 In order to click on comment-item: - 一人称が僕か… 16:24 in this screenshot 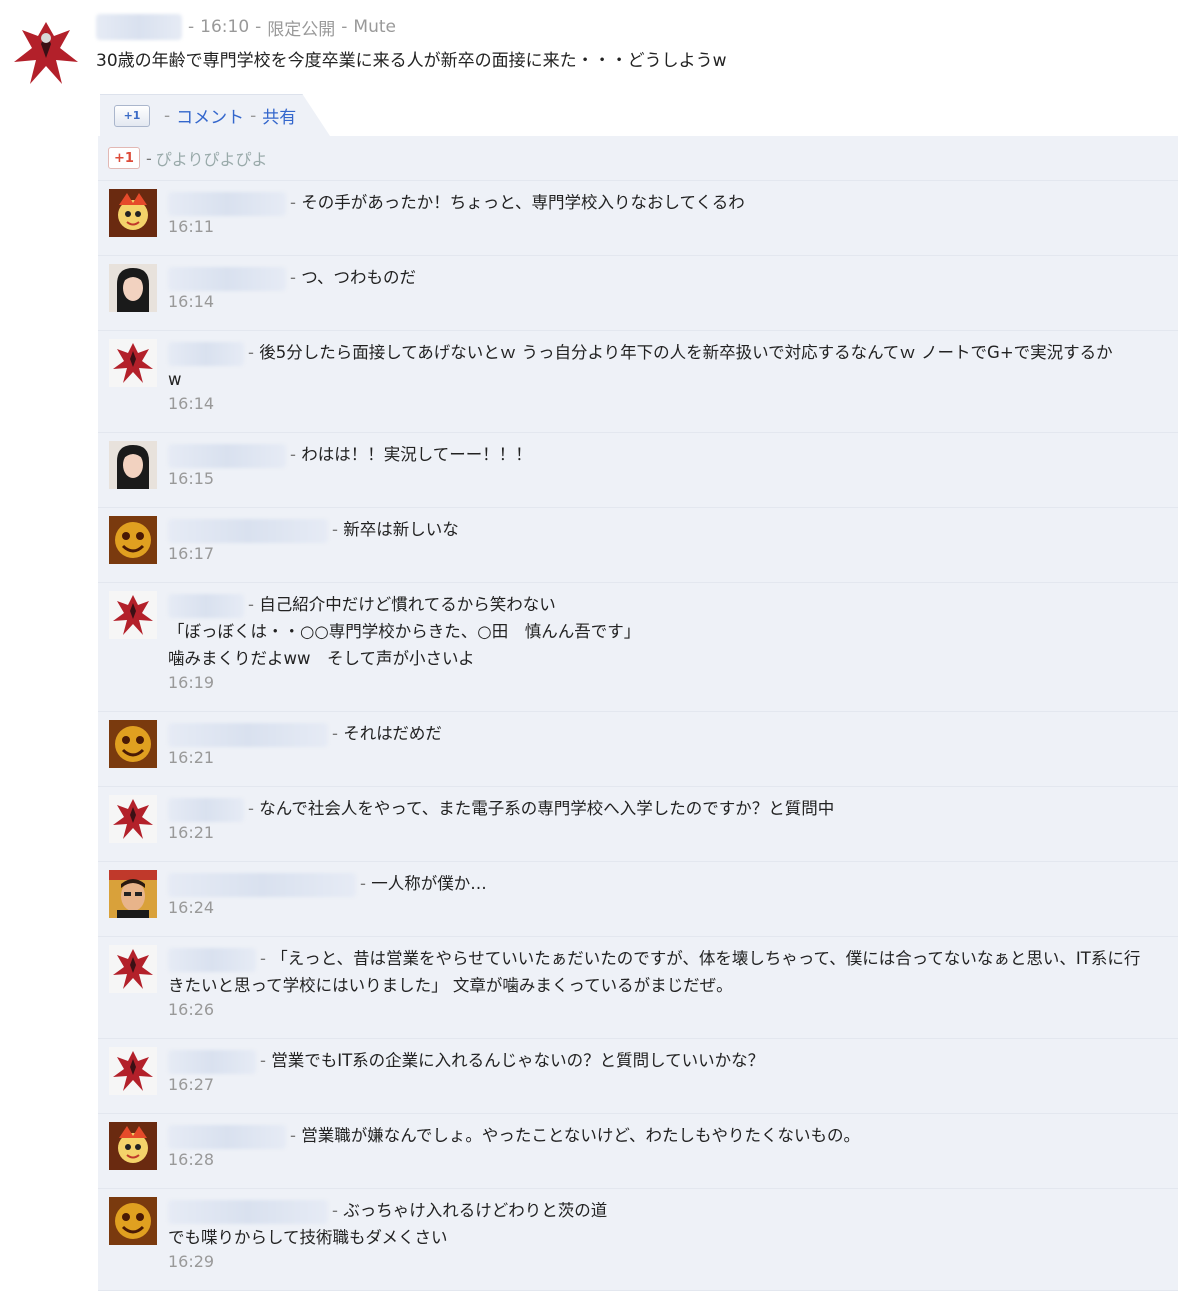, I will do `click(638, 899)`.